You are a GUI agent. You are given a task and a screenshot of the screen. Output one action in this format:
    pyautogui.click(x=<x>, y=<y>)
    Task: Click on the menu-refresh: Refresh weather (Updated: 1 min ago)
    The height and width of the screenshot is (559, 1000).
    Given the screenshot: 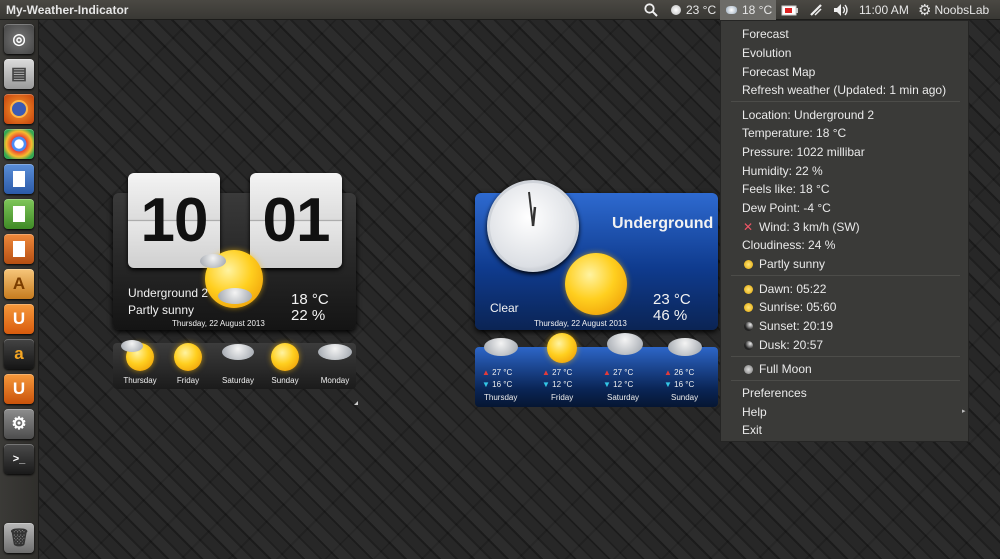 What is the action you would take?
    pyautogui.click(x=844, y=90)
    